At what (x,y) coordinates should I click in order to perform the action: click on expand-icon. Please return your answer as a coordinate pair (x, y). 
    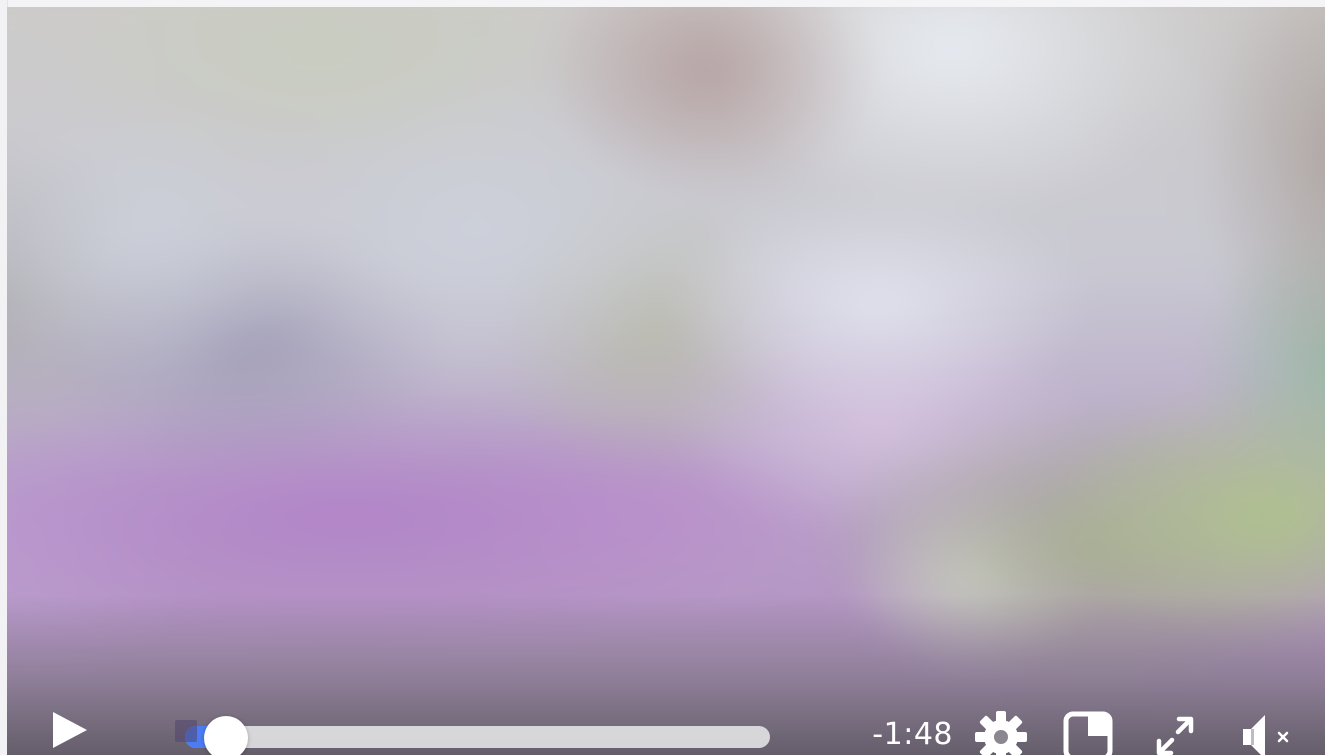
    Looking at the image, I should click on (1175, 735).